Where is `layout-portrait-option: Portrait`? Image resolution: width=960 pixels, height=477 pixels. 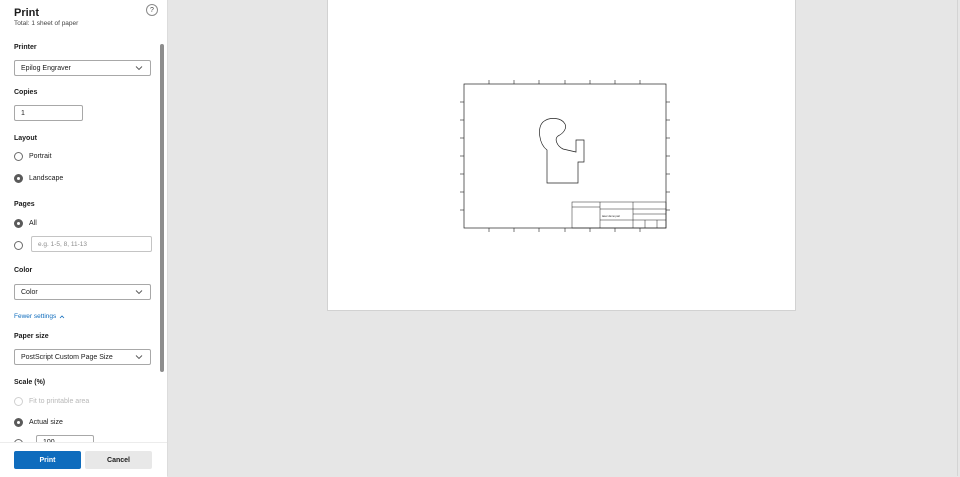
layout-portrait-option: Portrait is located at coordinates (33, 156).